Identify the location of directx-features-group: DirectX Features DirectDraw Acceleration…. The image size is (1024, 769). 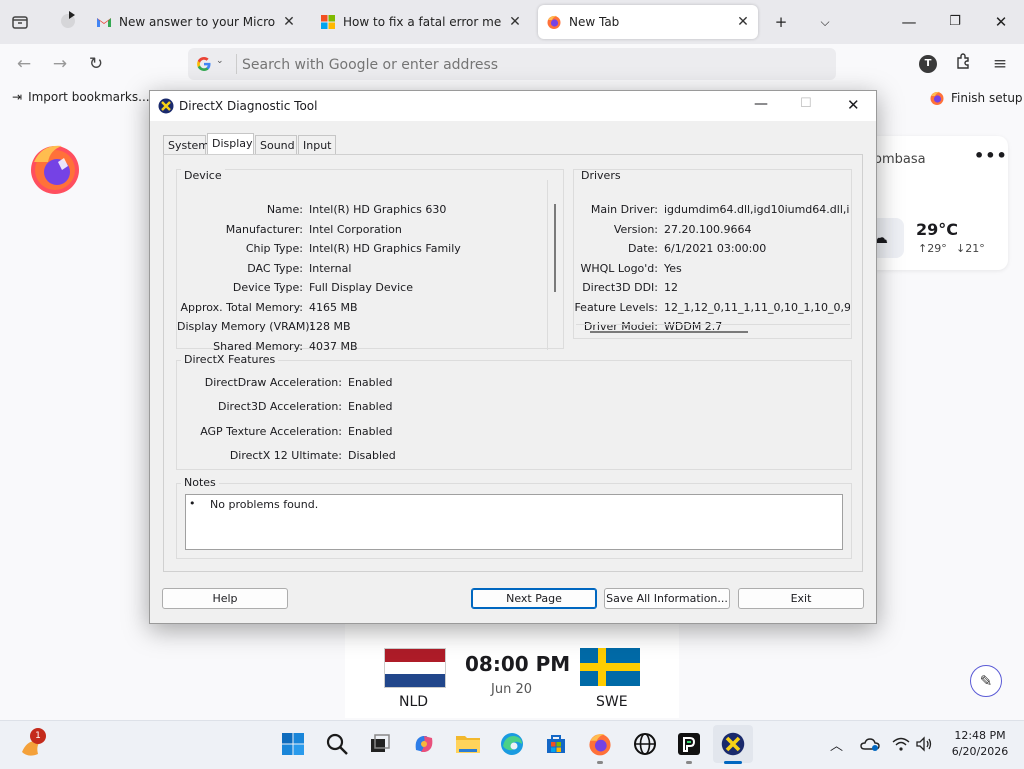
(514, 411).